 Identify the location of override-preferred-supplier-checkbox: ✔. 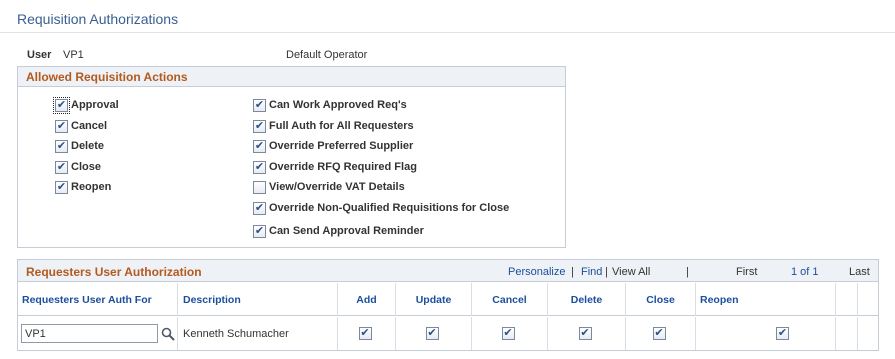
(259, 146).